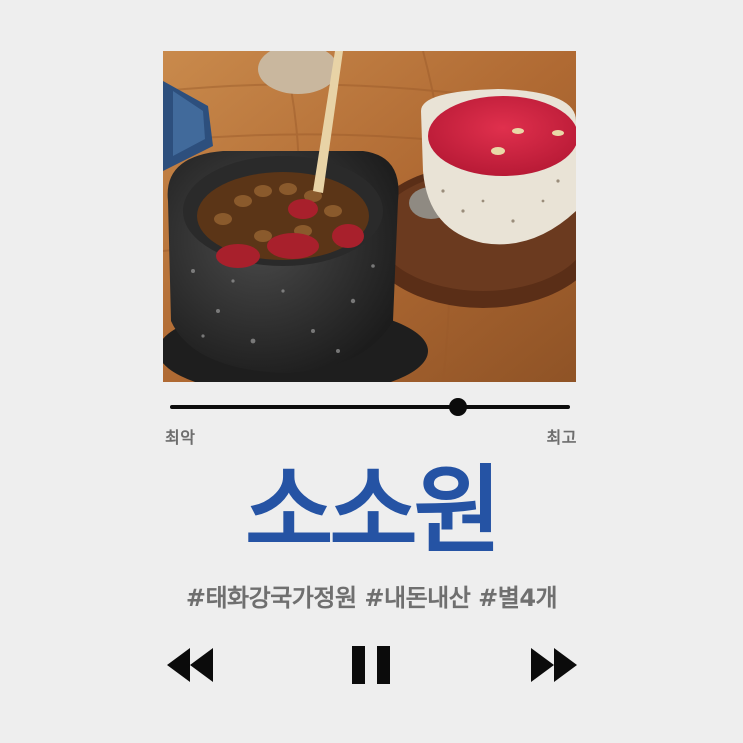  I want to click on slider-thumb, so click(458, 407).